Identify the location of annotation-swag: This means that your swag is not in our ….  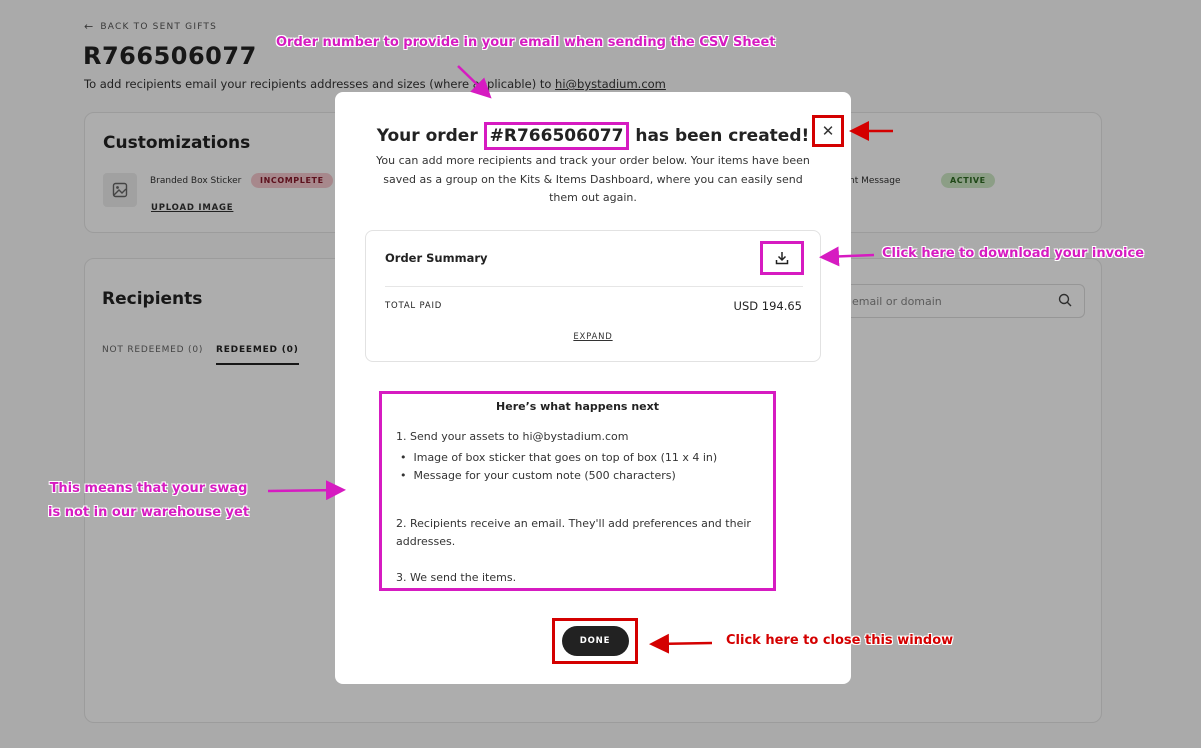
(148, 501).